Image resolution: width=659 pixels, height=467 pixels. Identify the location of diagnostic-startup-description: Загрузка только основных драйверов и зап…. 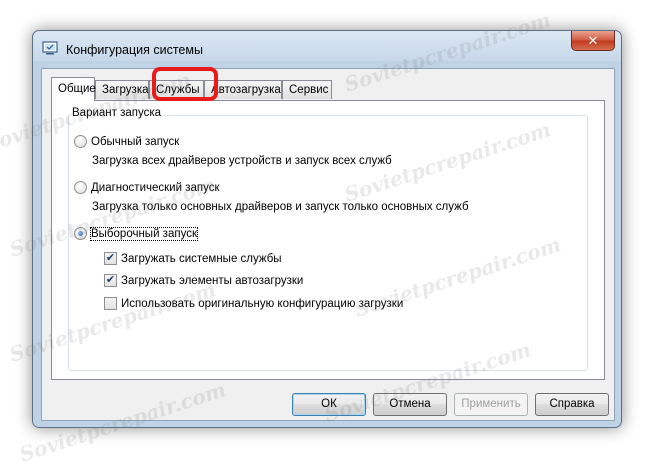
(280, 207).